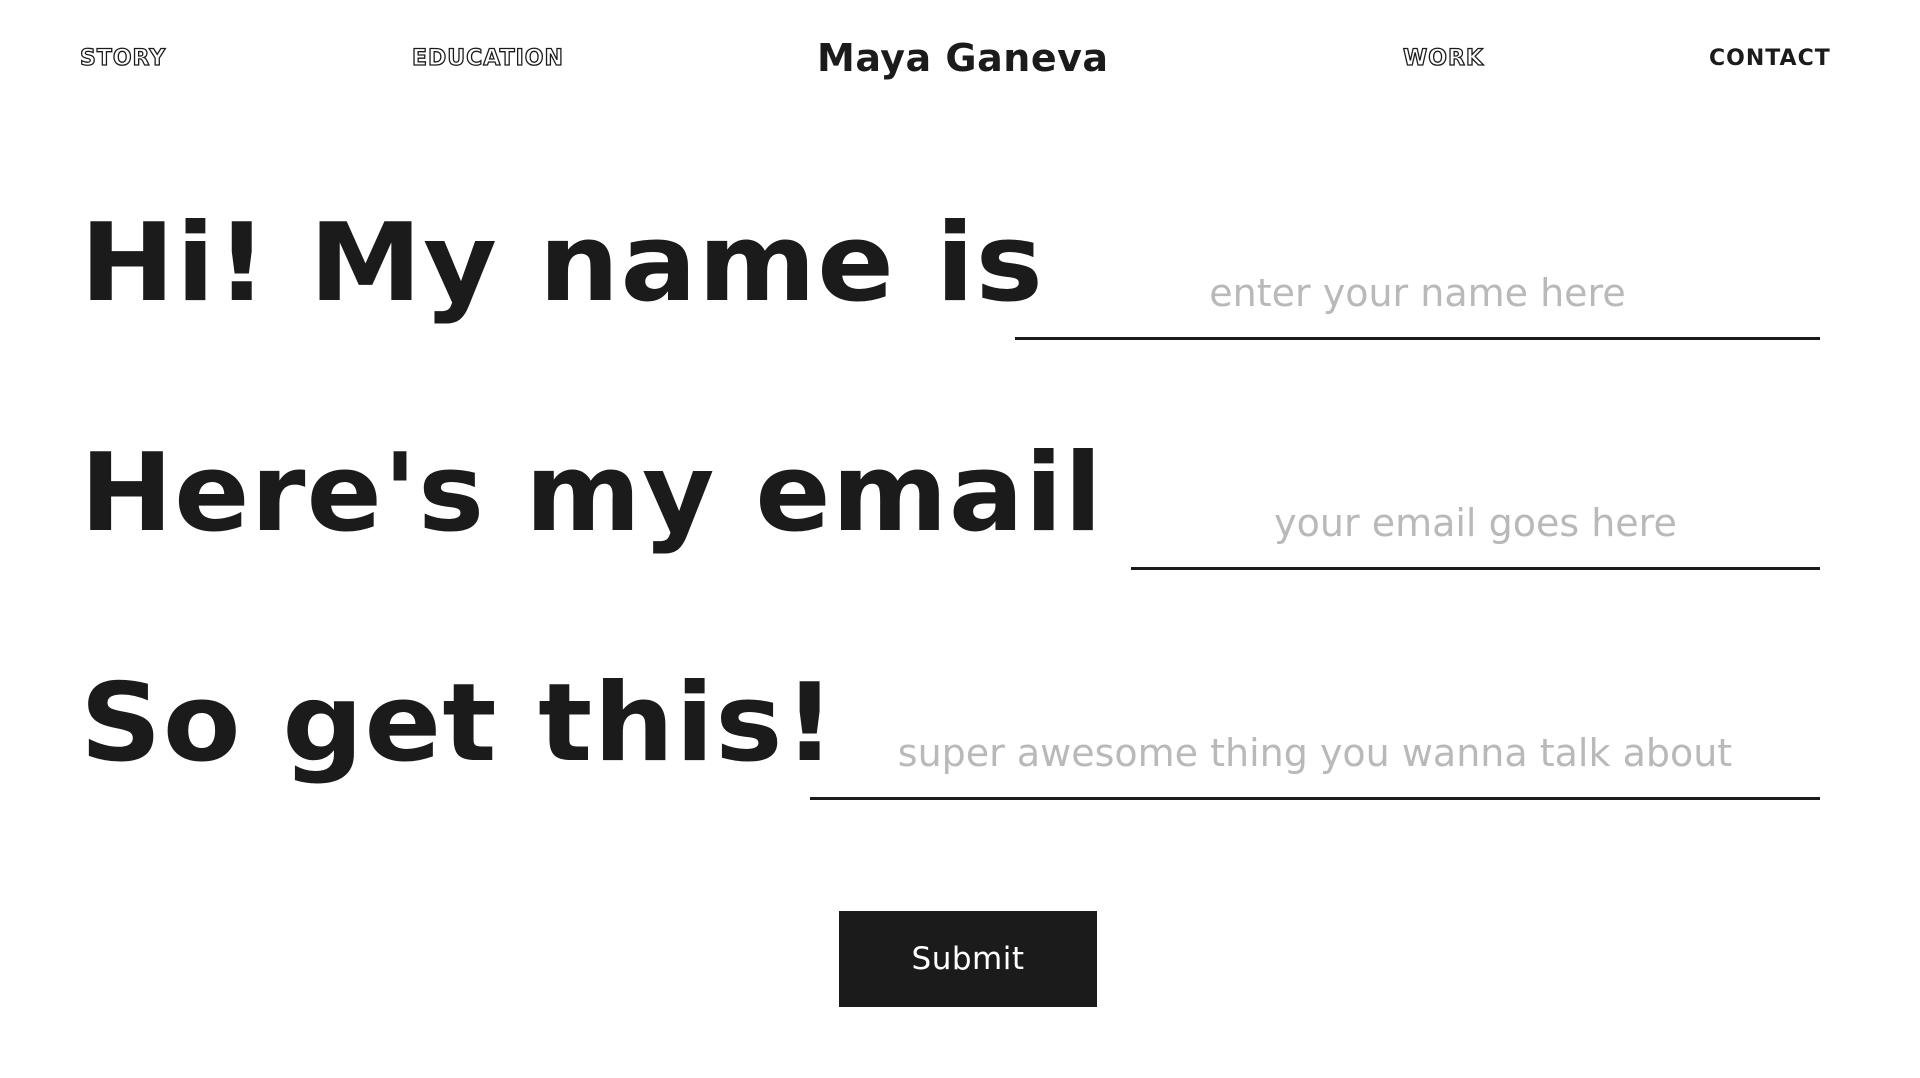 This screenshot has height=1078, width=1920. I want to click on top-navigation: STORY EDUCATION Maya Ganeva WORK CONTACT, so click(960, 58).